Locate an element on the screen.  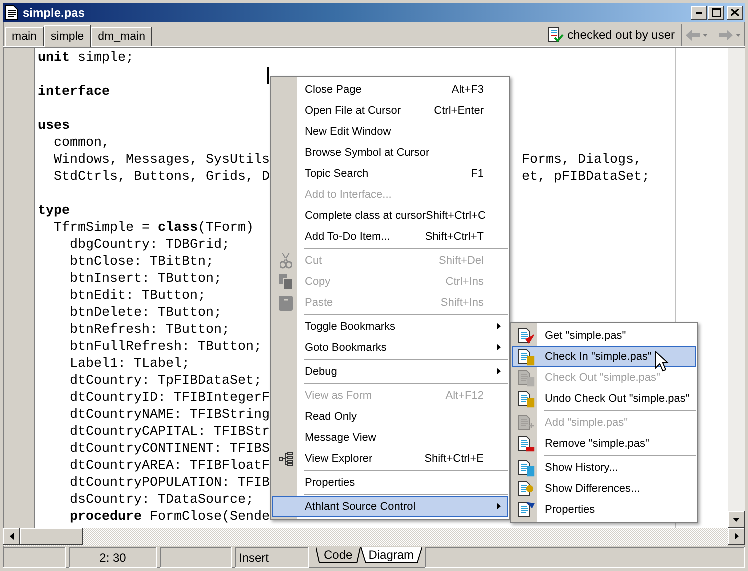
down-arrow-icon is located at coordinates (736, 520).